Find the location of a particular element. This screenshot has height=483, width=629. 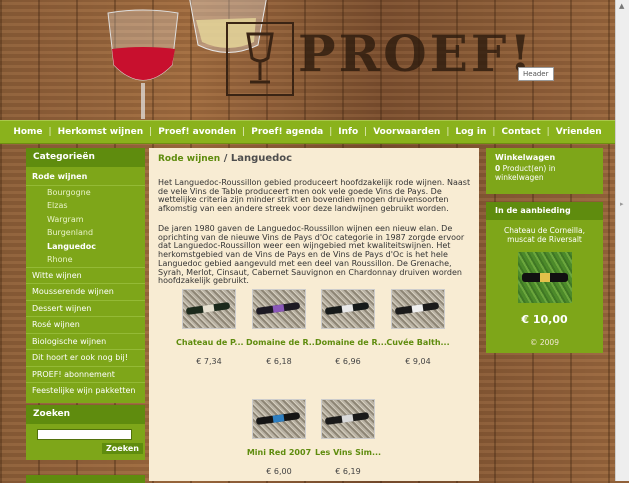

product-card: Domaine de R... € 6,96 is located at coordinates (351, 327).